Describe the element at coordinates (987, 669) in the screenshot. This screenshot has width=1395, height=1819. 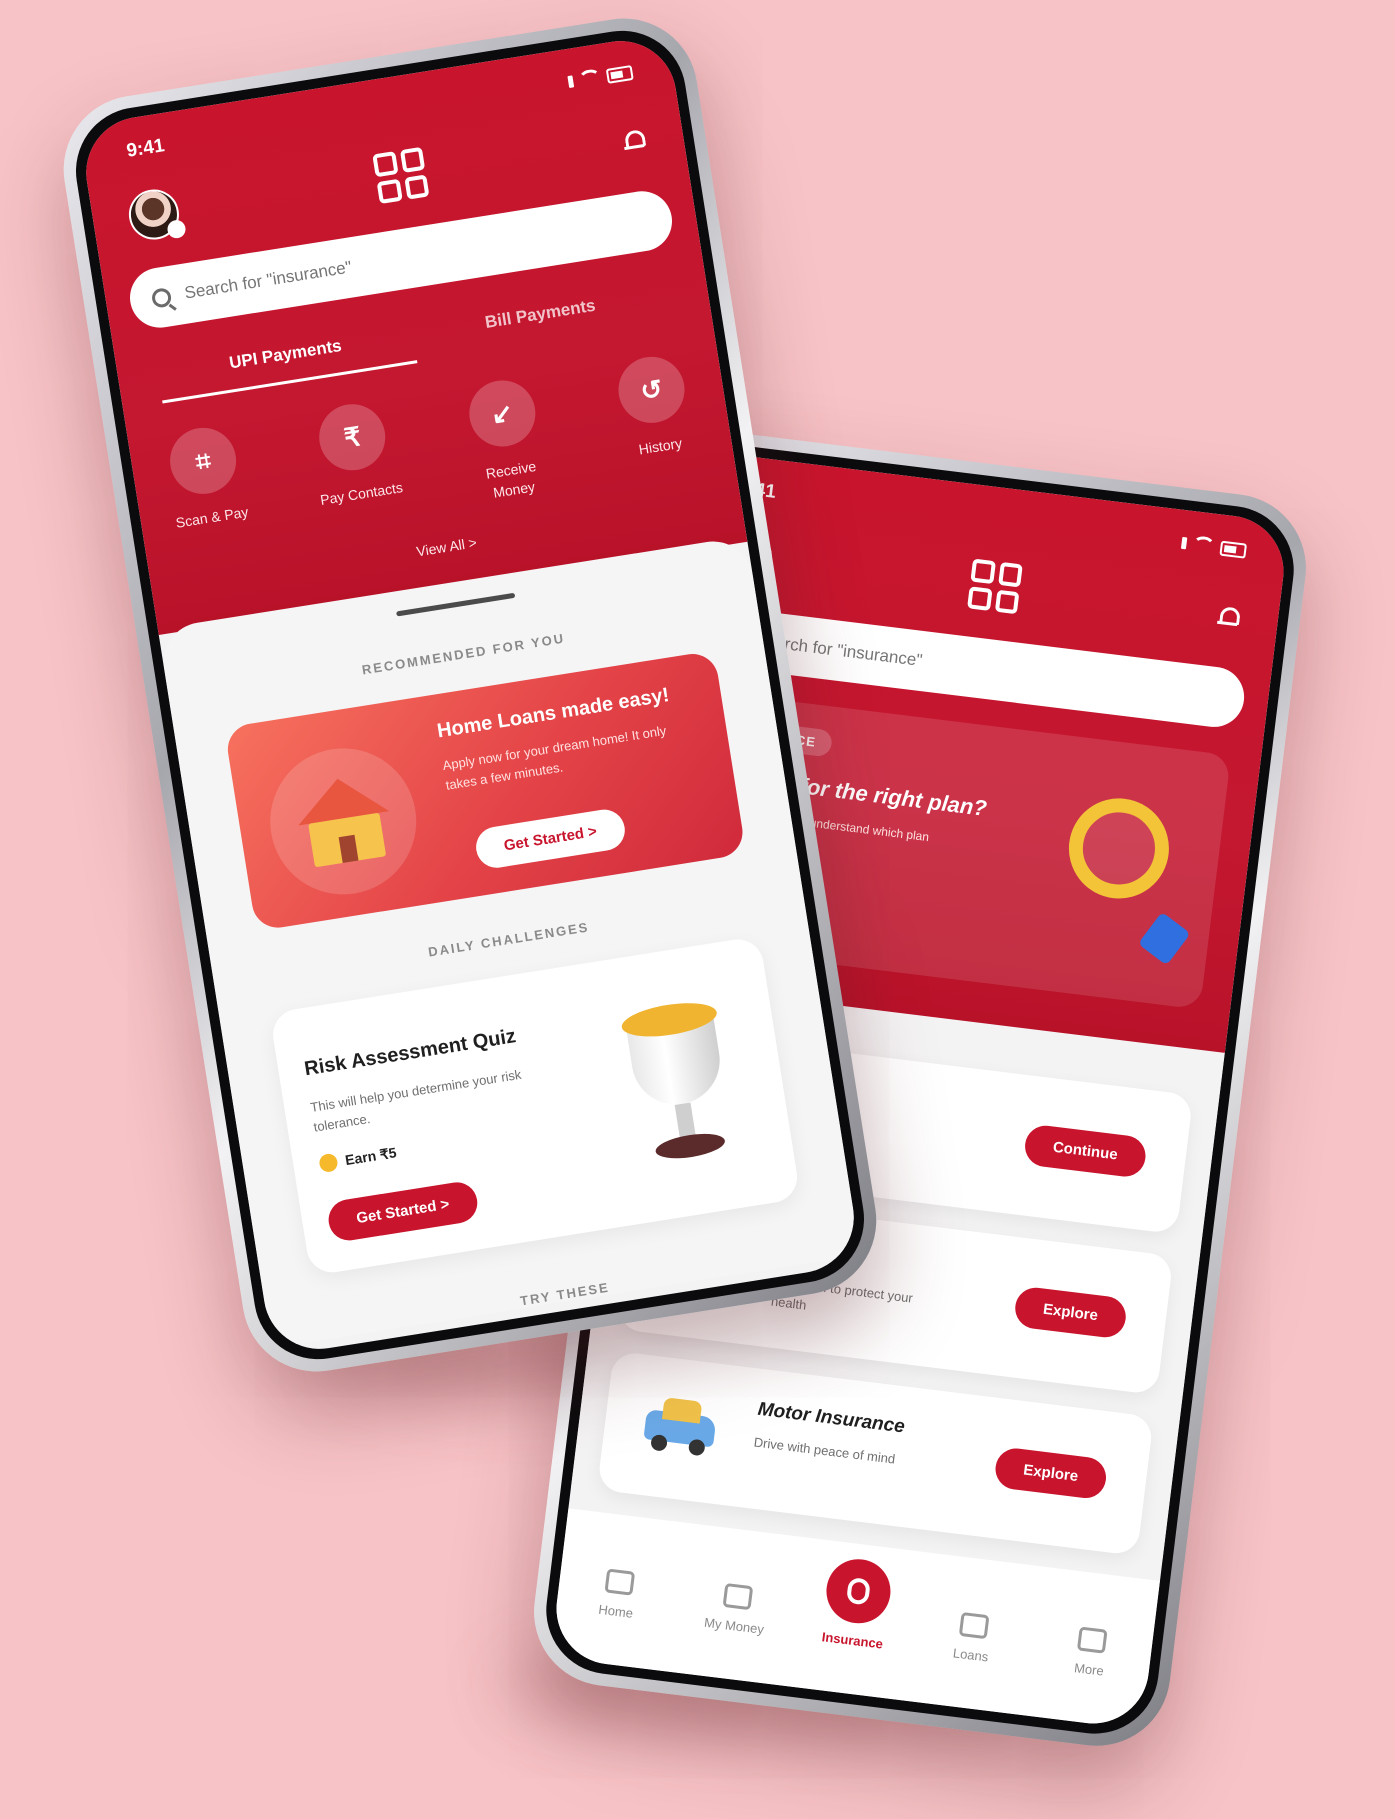
I see `search-input` at that location.